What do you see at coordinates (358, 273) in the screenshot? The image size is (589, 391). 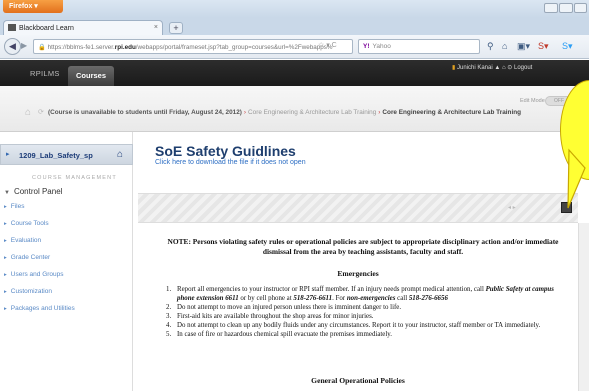 I see `emergencies-heading: Emergencies` at bounding box center [358, 273].